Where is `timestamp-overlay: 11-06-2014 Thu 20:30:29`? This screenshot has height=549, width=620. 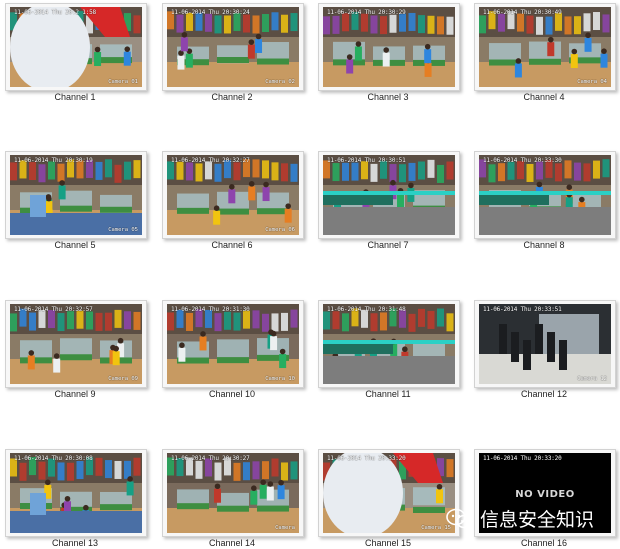
timestamp-overlay: 11-06-2014 Thu 20:30:29 is located at coordinates (366, 12).